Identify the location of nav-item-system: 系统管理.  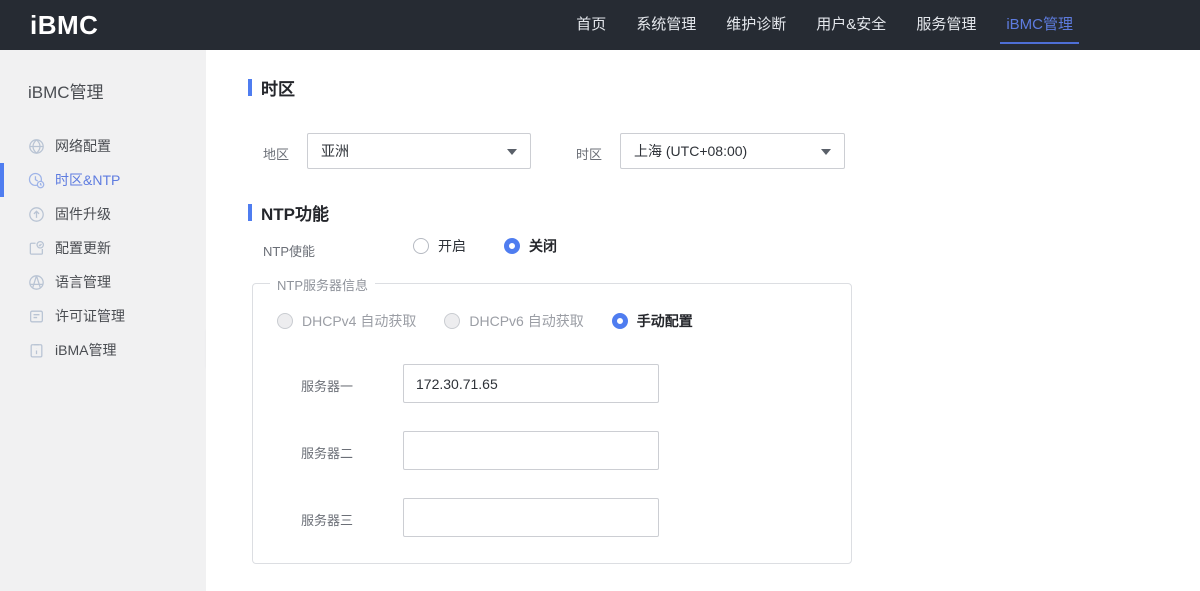
(666, 25).